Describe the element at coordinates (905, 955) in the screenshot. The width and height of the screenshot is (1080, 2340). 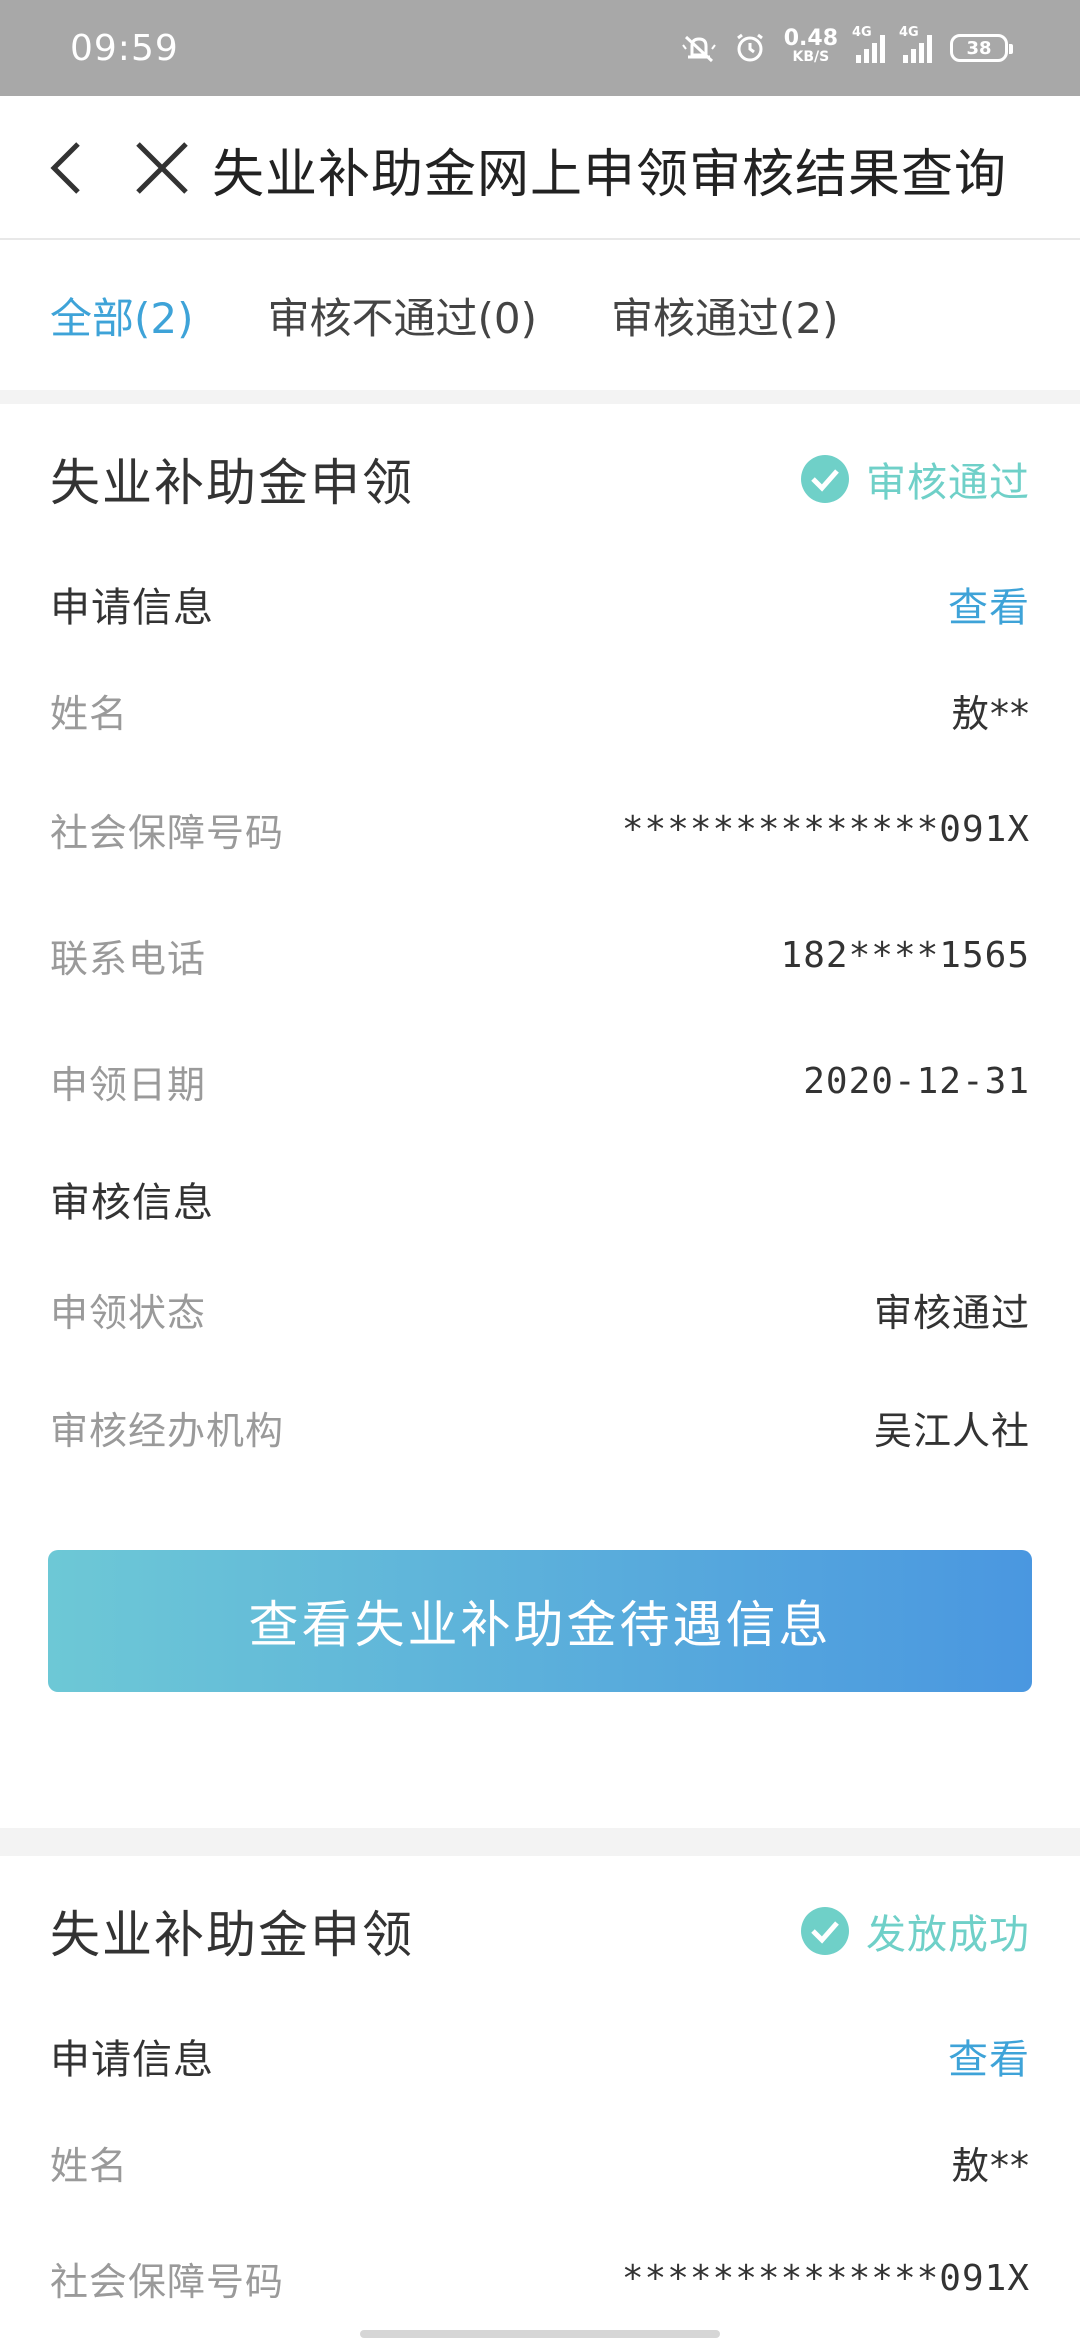
I see `row-value: 182****1565` at that location.